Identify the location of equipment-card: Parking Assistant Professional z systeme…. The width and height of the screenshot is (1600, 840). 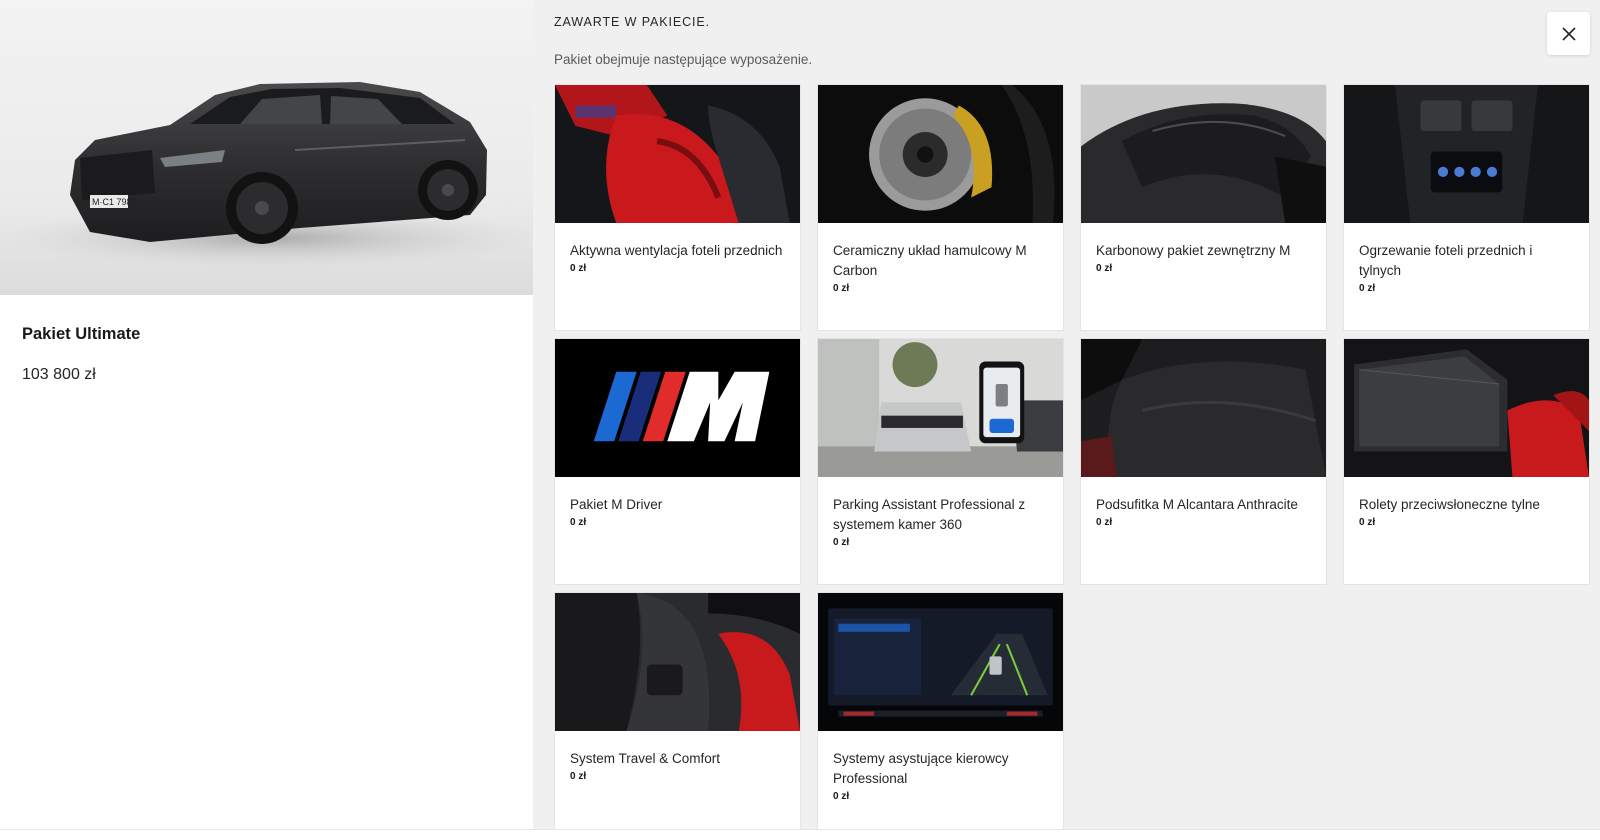
(940, 461).